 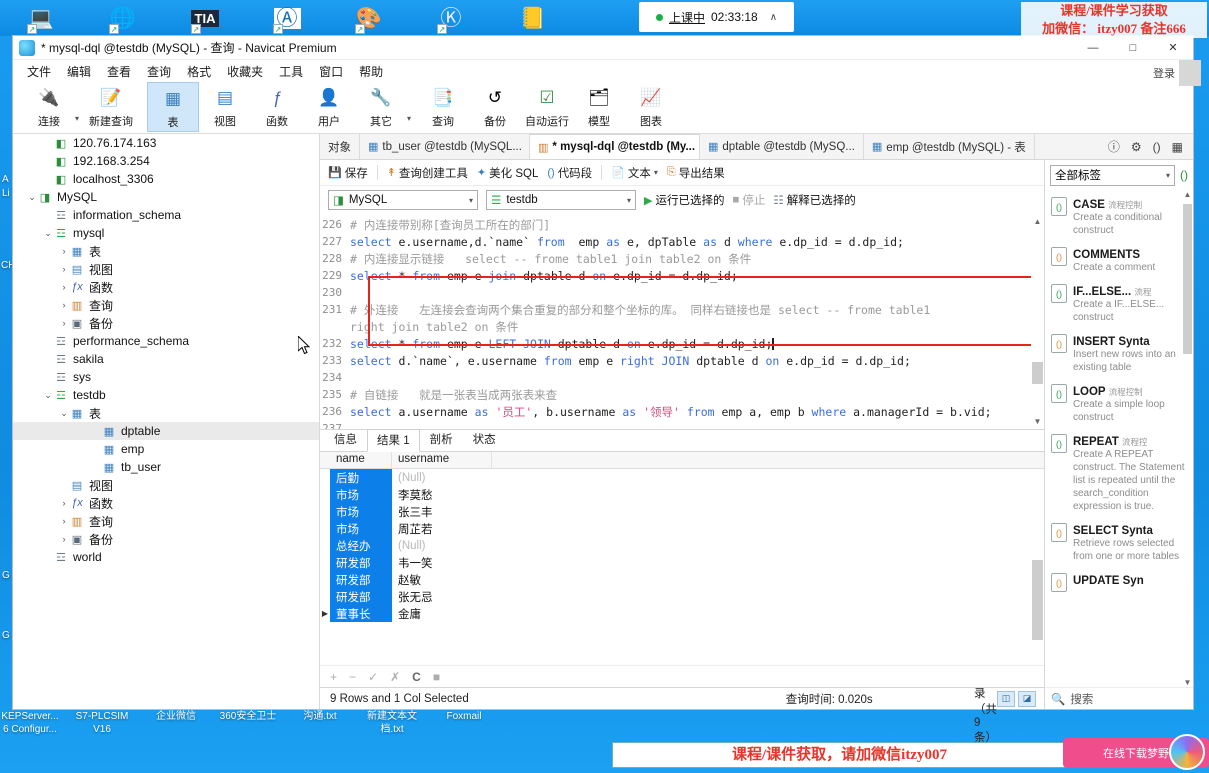 What do you see at coordinates (1133, 48) in the screenshot?
I see `maximize-button: □` at bounding box center [1133, 48].